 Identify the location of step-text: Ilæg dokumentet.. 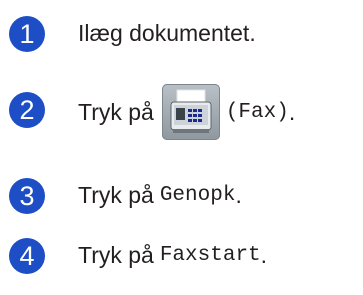
(167, 33).